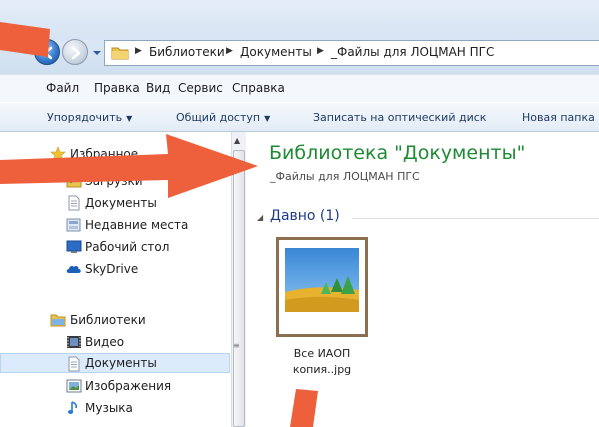 The width and height of the screenshot is (599, 427). Describe the element at coordinates (62, 88) in the screenshot. I see `menu-file: Файл` at that location.